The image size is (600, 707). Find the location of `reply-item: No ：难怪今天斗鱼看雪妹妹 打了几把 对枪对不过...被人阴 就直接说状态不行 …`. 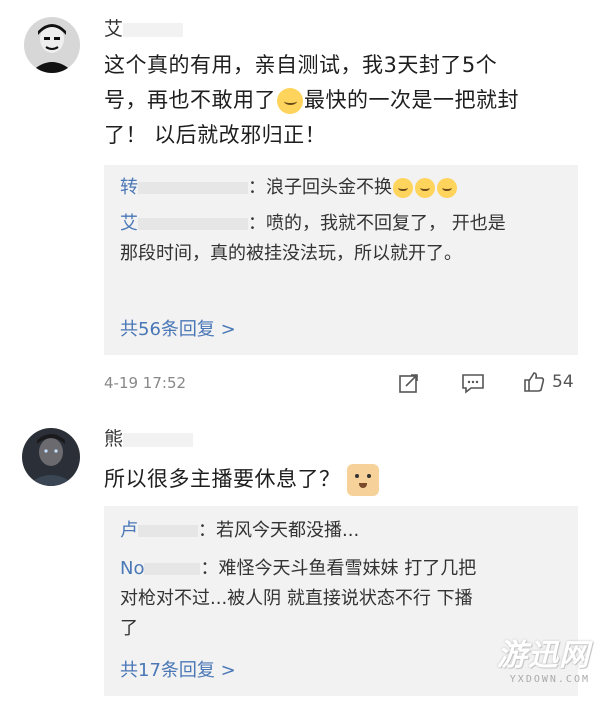

reply-item: No ：难怪今天斗鱼看雪妹妹 打了几把 对枪对不过...被人阴 就直接说状态不行 … is located at coordinates (340, 599).